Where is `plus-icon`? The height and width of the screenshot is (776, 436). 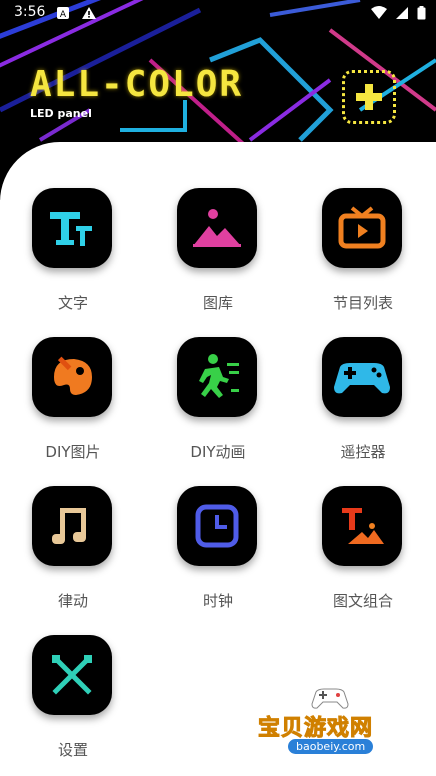 plus-icon is located at coordinates (369, 97).